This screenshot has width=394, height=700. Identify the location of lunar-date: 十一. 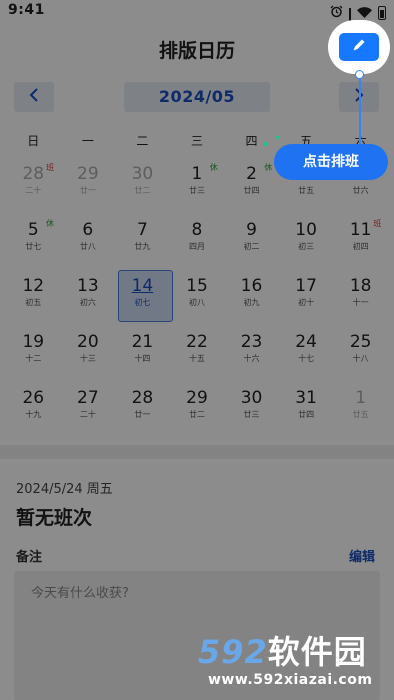
(360, 302).